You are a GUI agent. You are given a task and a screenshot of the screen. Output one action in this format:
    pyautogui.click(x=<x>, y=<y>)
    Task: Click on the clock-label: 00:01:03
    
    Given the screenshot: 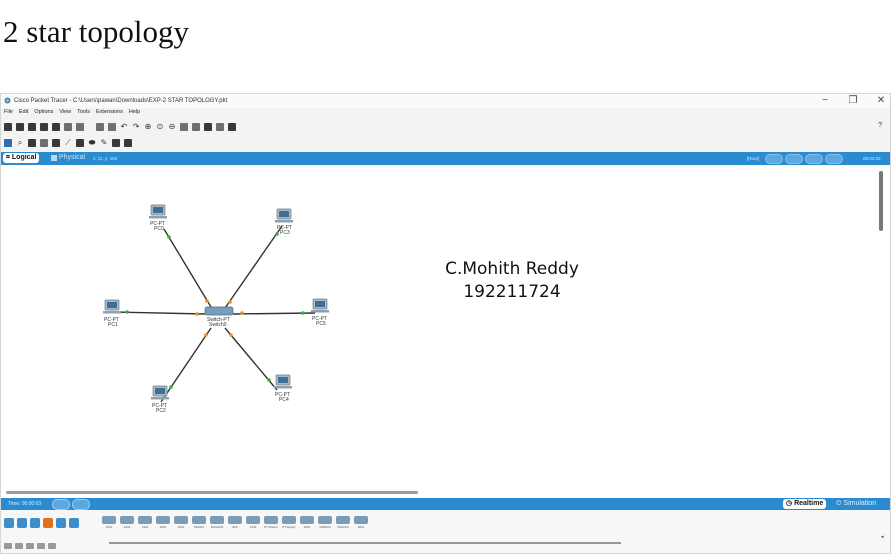 What is the action you would take?
    pyautogui.click(x=872, y=158)
    